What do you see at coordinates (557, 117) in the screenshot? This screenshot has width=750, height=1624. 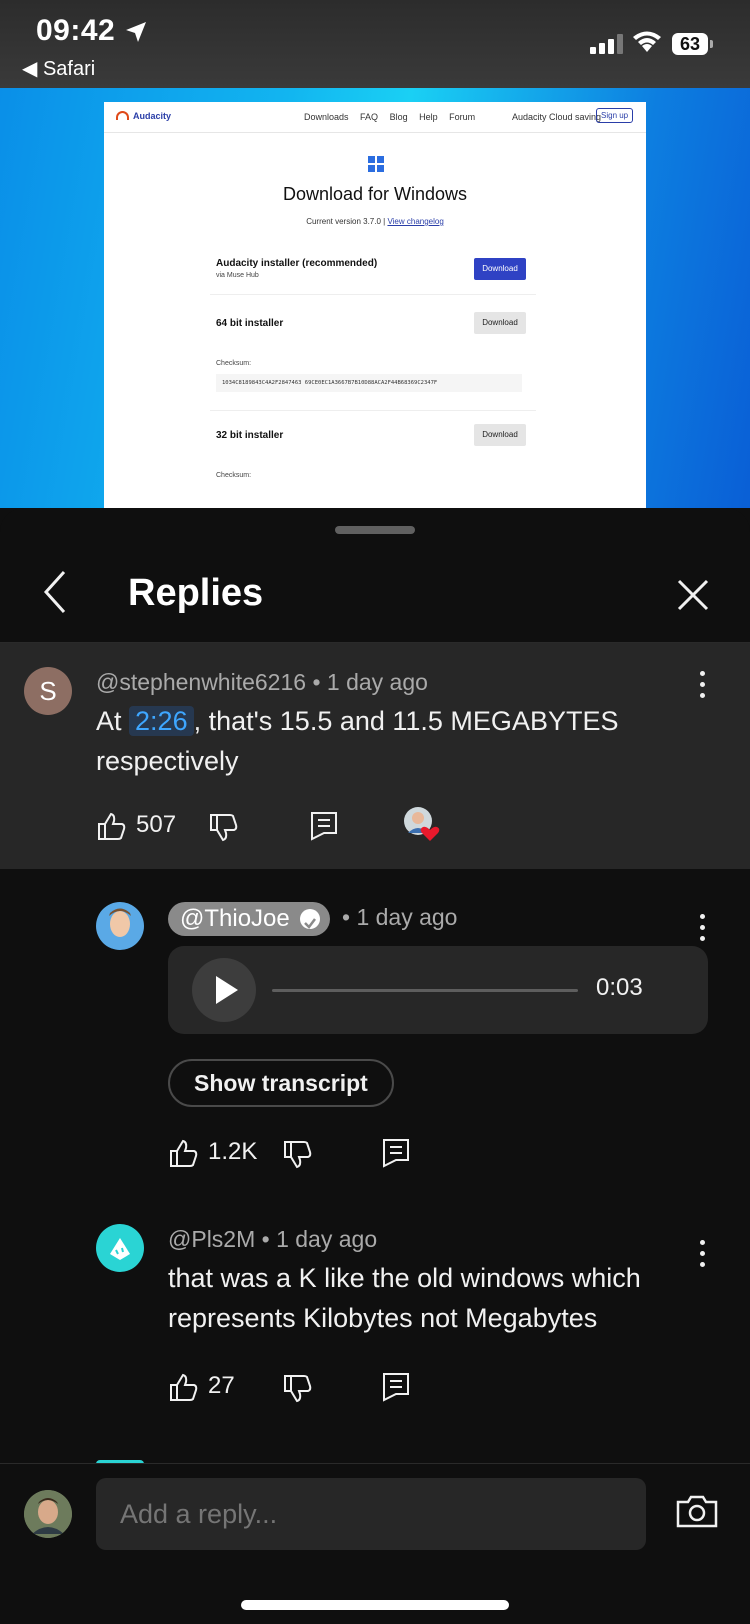 I see `cloud-saving-link: Audacity Cloud saving` at bounding box center [557, 117].